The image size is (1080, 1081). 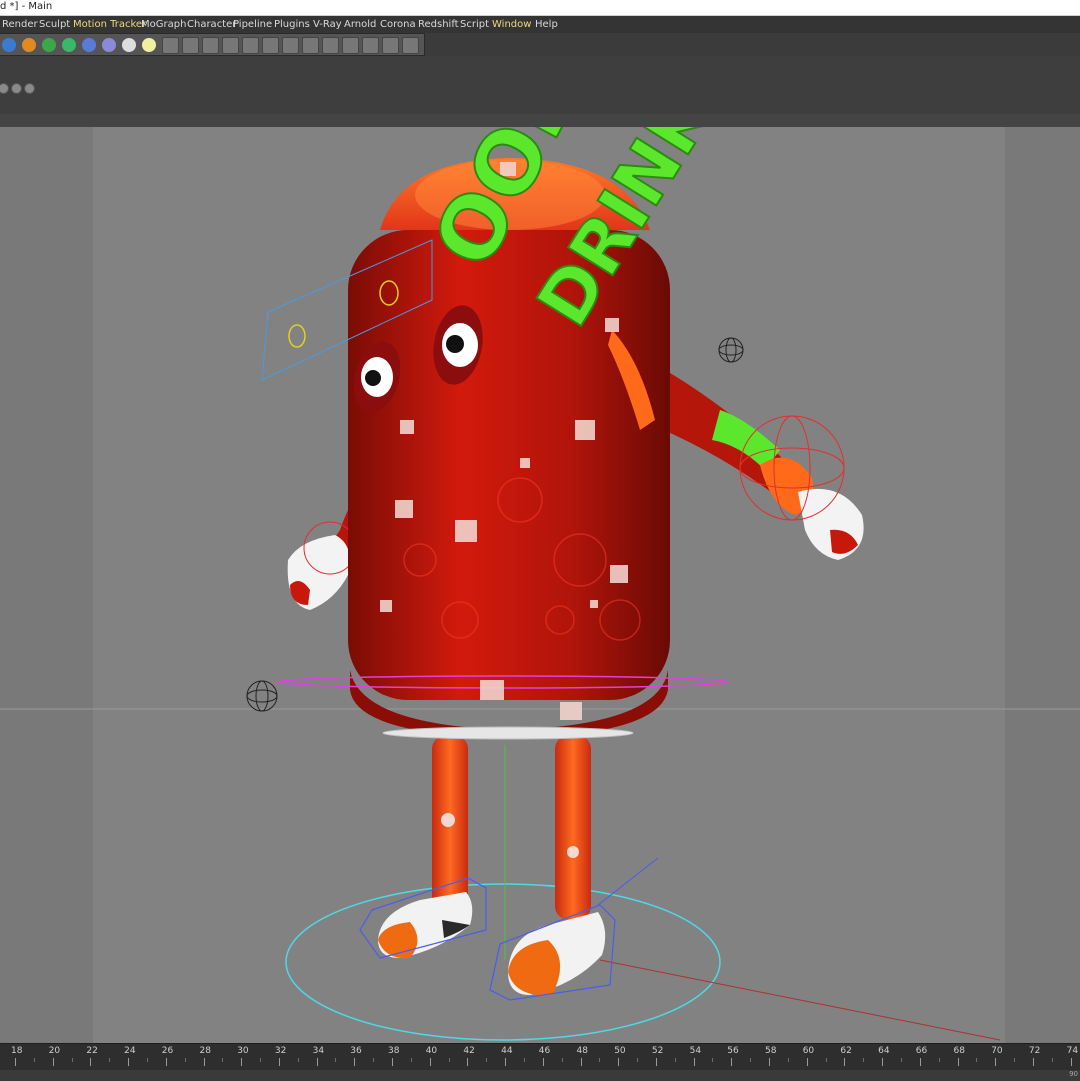 I want to click on subdivision-icon, so click(x=49, y=45).